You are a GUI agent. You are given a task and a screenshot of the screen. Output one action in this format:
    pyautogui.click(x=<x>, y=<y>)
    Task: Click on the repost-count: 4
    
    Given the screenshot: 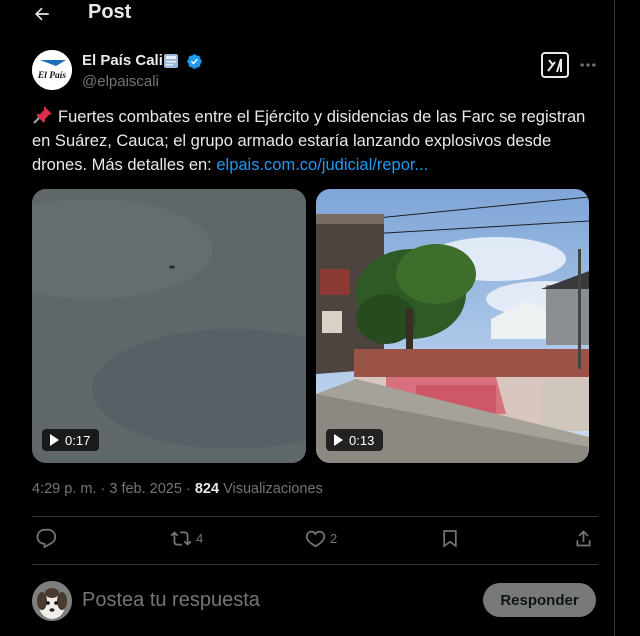 What is the action you would take?
    pyautogui.click(x=200, y=538)
    